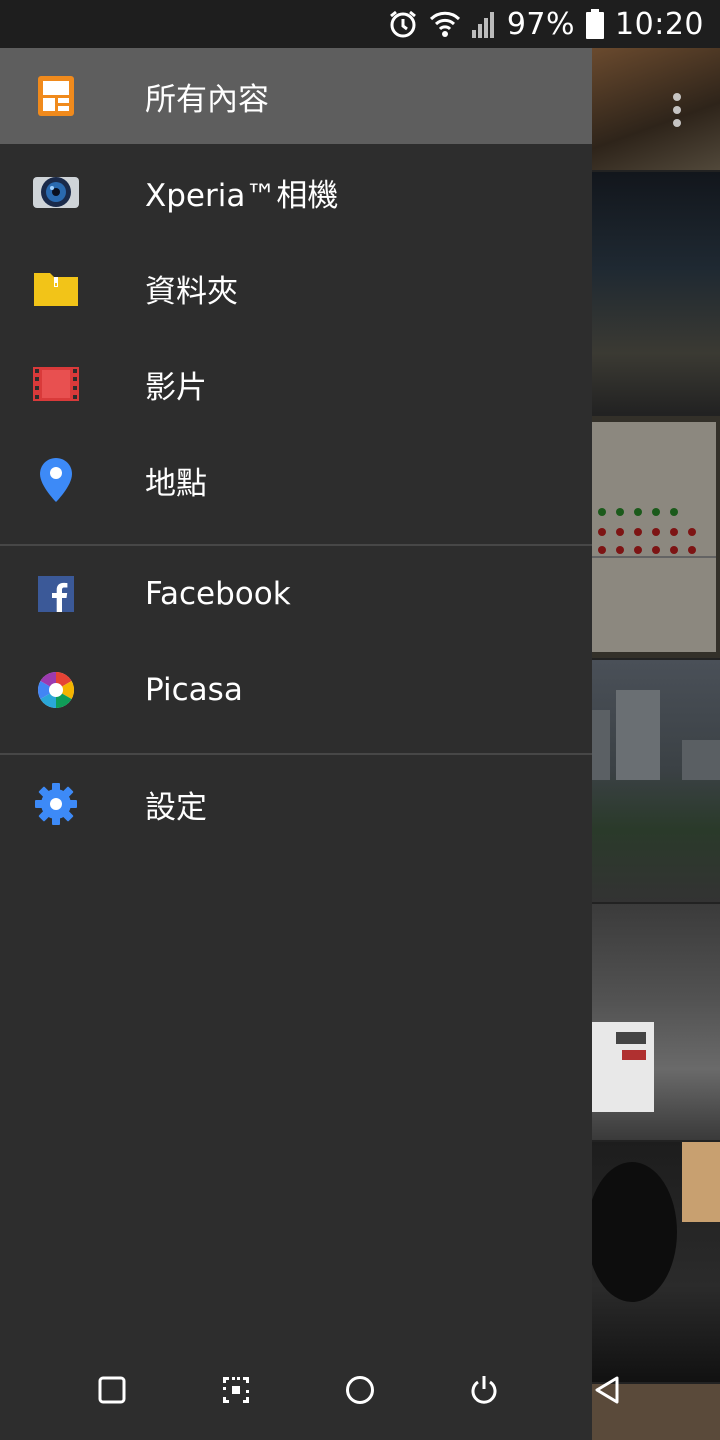 The height and width of the screenshot is (1440, 720). I want to click on all-content-icon, so click(56, 96).